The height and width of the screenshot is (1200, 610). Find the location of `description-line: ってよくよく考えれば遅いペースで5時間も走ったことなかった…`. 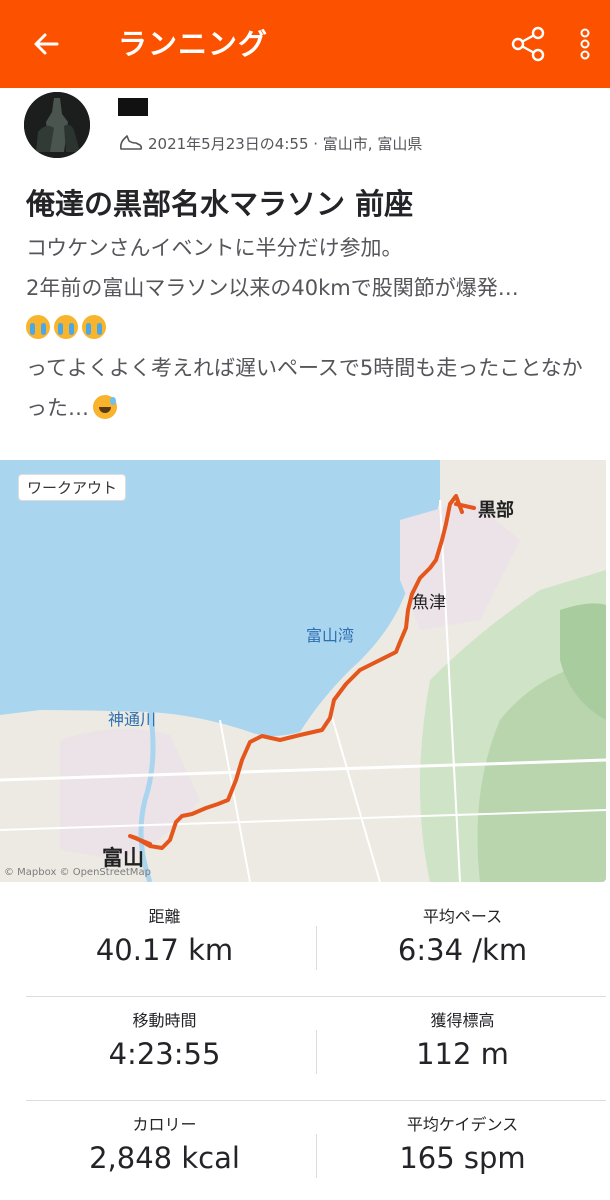

description-line: ってよくよく考えれば遅いペースで5時間も走ったことなかった… is located at coordinates (304, 388).